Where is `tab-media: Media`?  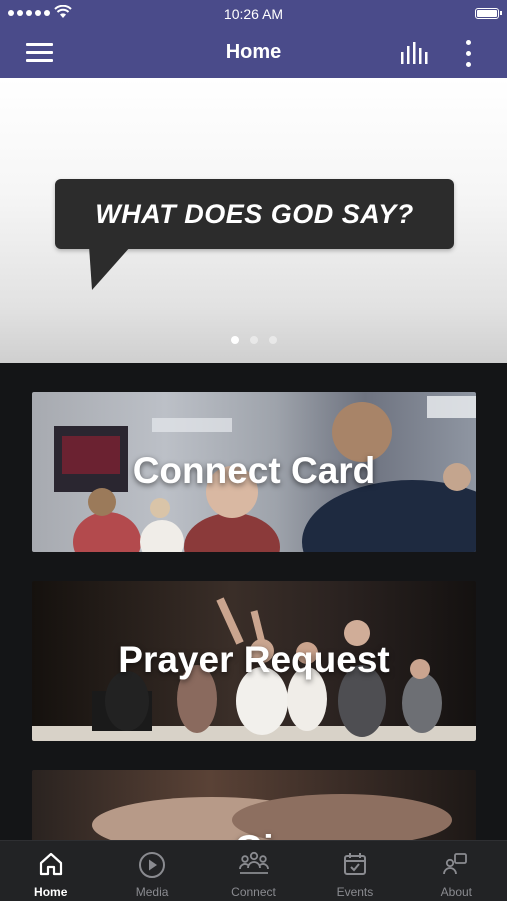
tab-media: Media is located at coordinates (151, 871).